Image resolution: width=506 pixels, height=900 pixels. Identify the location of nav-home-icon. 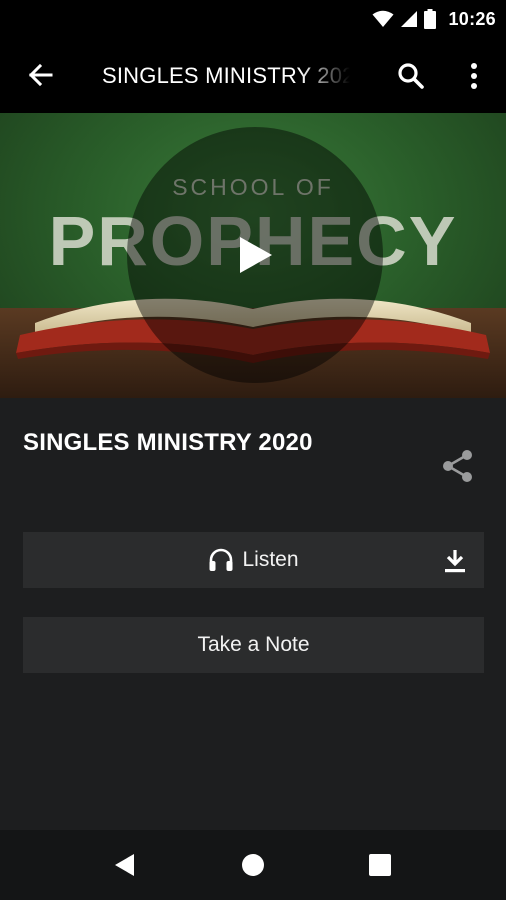
(253, 865).